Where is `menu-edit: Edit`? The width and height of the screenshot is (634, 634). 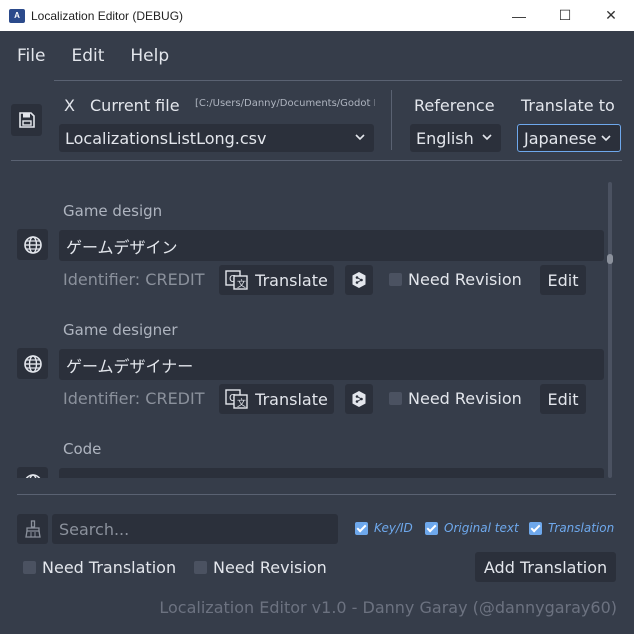 menu-edit: Edit is located at coordinates (87, 56).